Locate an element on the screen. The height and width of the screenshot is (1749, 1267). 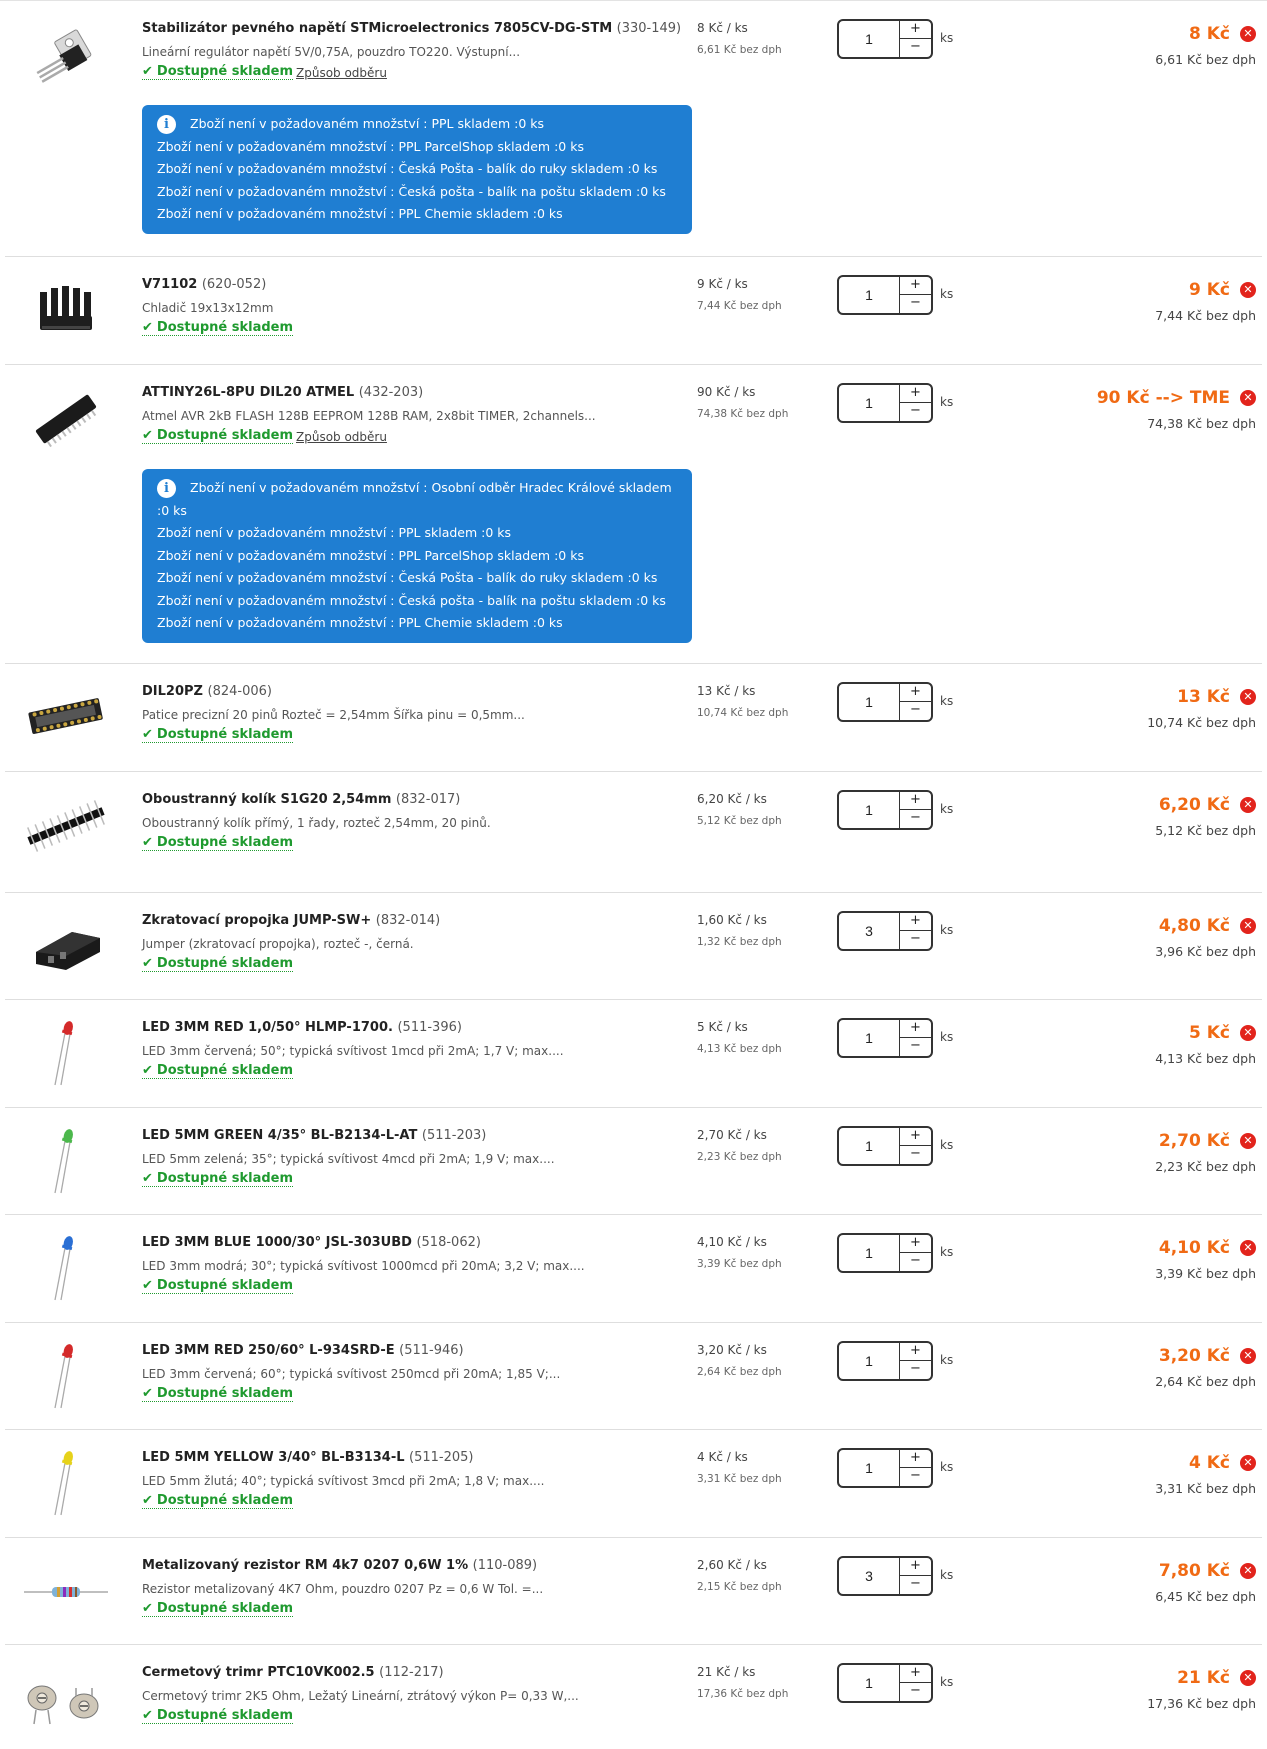
product-title: Cermetový trimr PTC10VK002.5 (112-217) is located at coordinates (293, 1672).